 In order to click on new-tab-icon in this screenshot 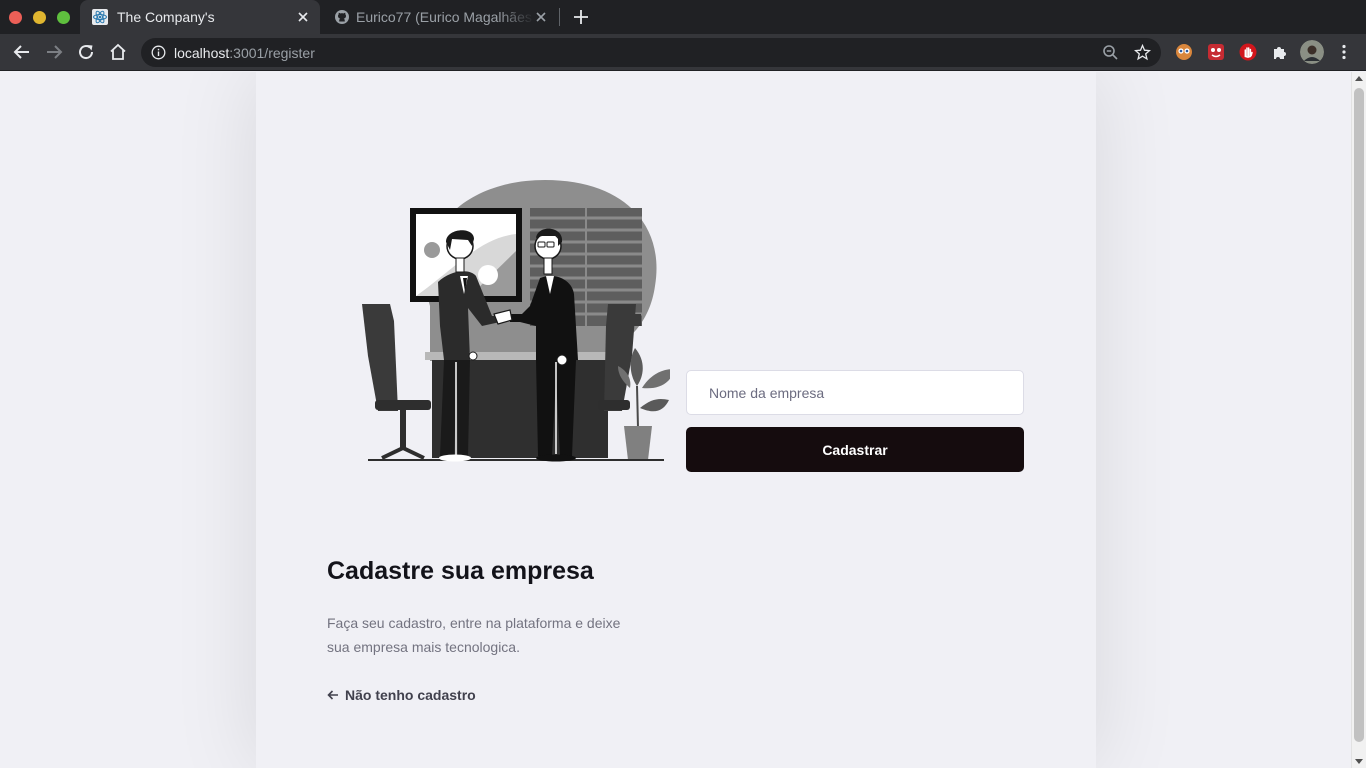, I will do `click(581, 17)`.